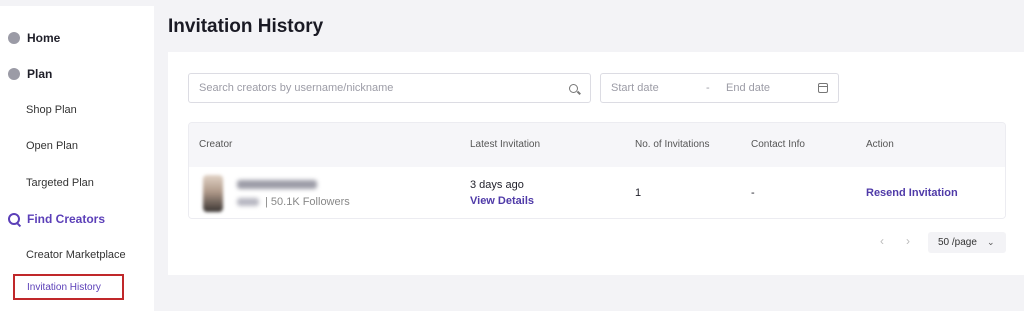 The height and width of the screenshot is (311, 1024). I want to click on page-size-select: 50 /page ⌄, so click(967, 242).